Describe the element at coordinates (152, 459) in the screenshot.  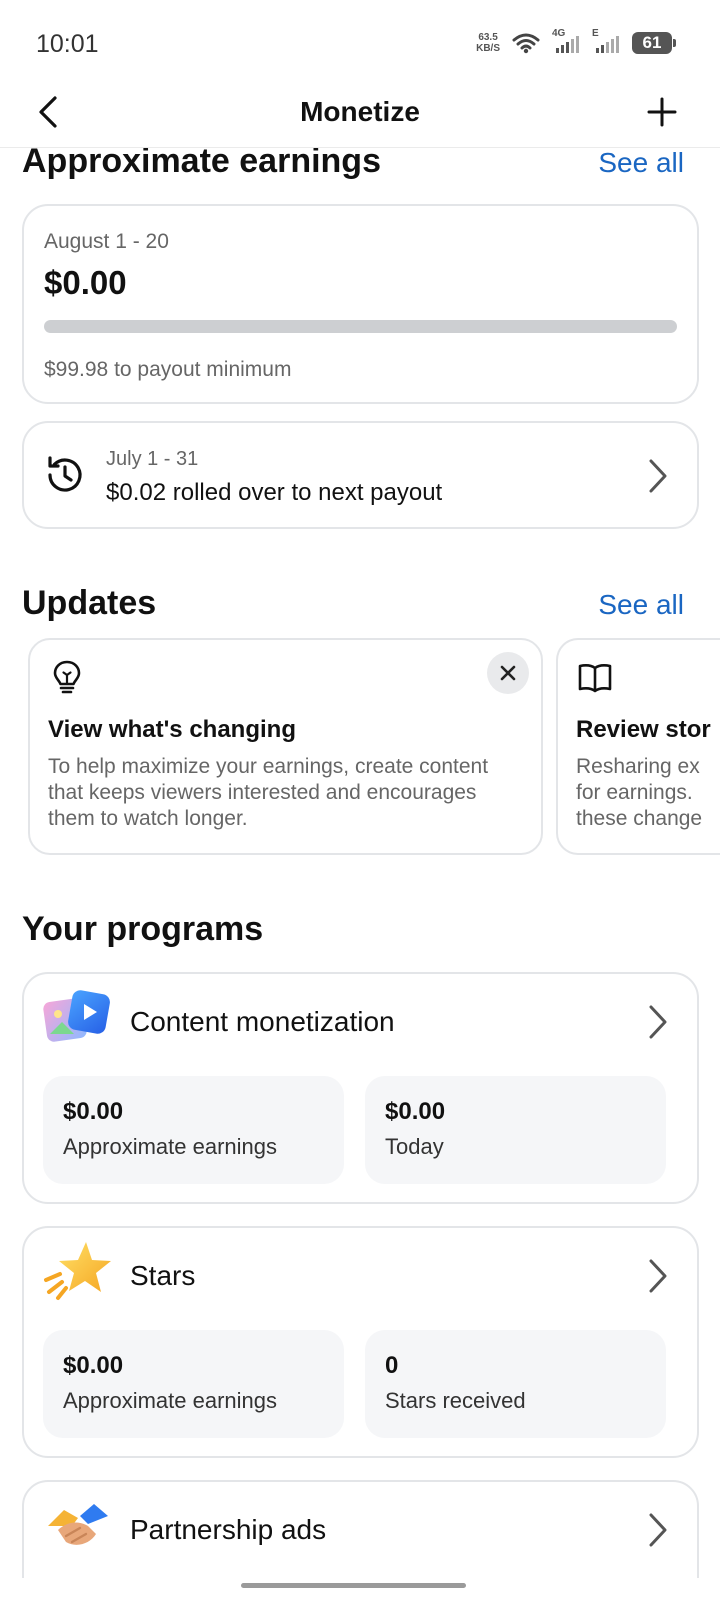
I see `rollover-period: July 1 - 31` at that location.